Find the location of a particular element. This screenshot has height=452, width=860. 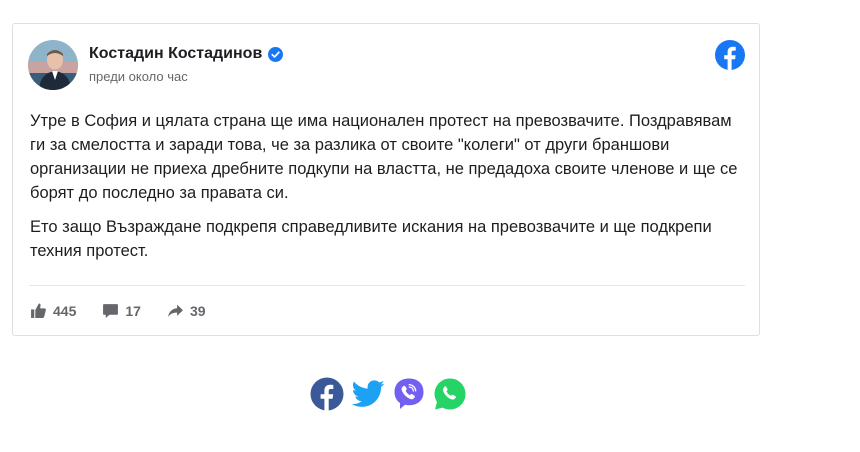

engagement-stats: 445 17 39 is located at coordinates (118, 310).